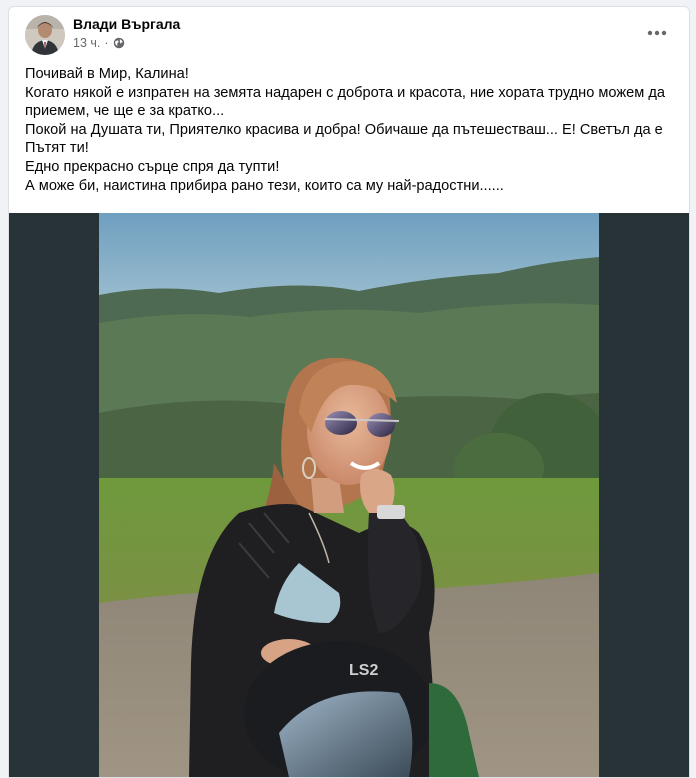 The image size is (696, 778). Describe the element at coordinates (349, 33) in the screenshot. I see `post-header: Влади Въргала 13 ч. ·` at that location.